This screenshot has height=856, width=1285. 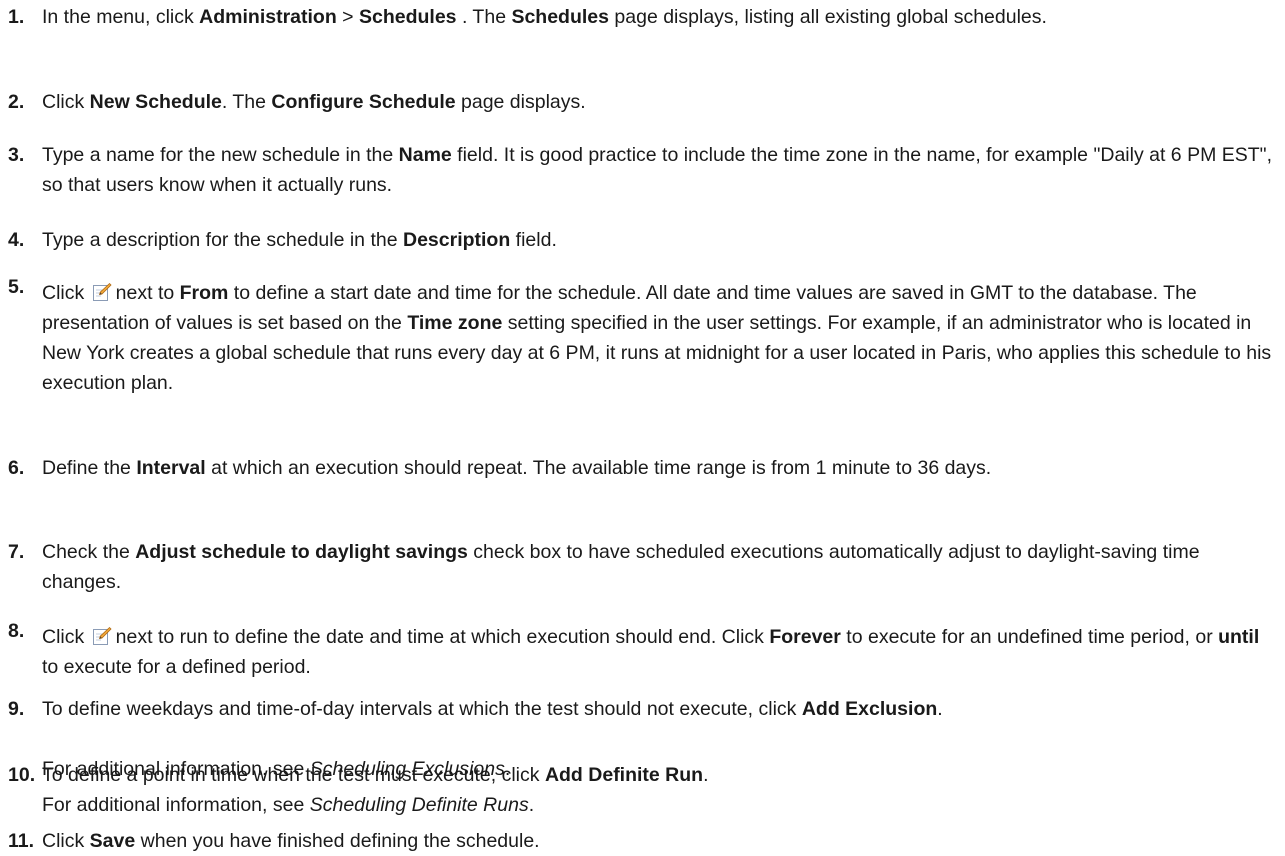 What do you see at coordinates (204, 293) in the screenshot?
I see `ui-term: From` at bounding box center [204, 293].